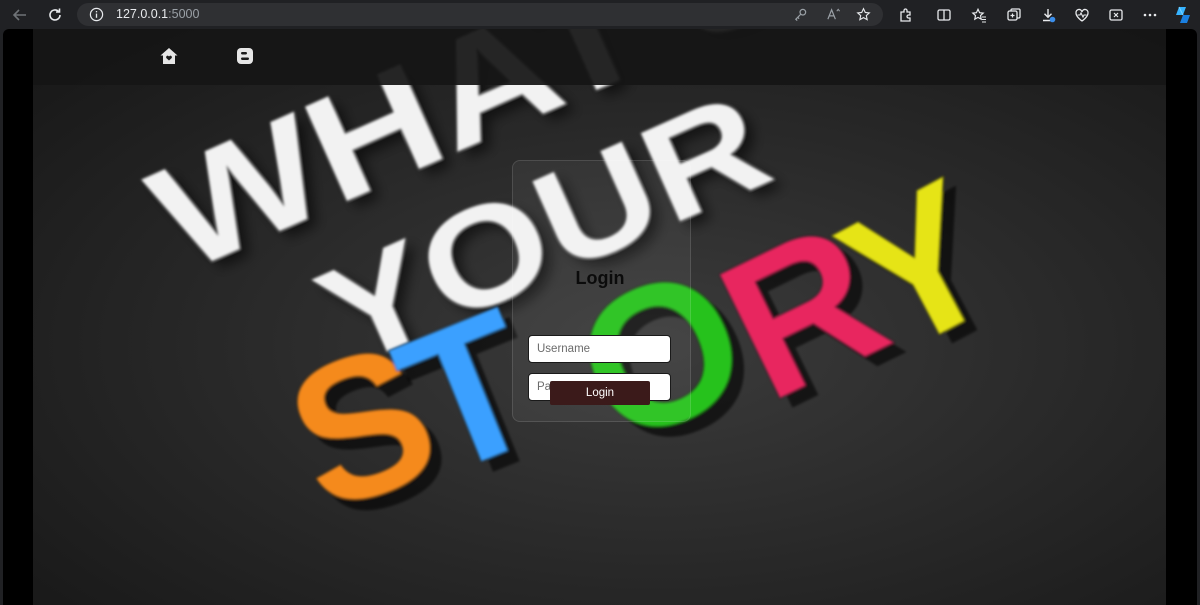  Describe the element at coordinates (245, 56) in the screenshot. I see `blogger-icon` at that location.